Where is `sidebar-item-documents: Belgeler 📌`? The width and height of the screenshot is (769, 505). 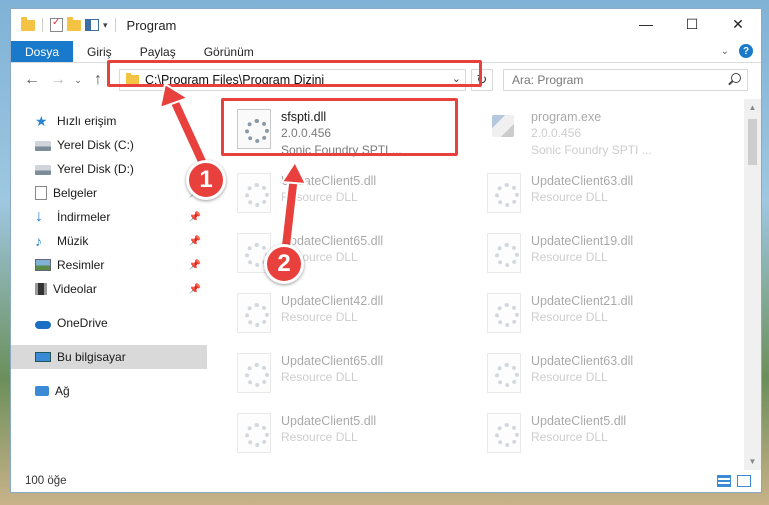 sidebar-item-documents: Belgeler 📌 is located at coordinates (109, 193).